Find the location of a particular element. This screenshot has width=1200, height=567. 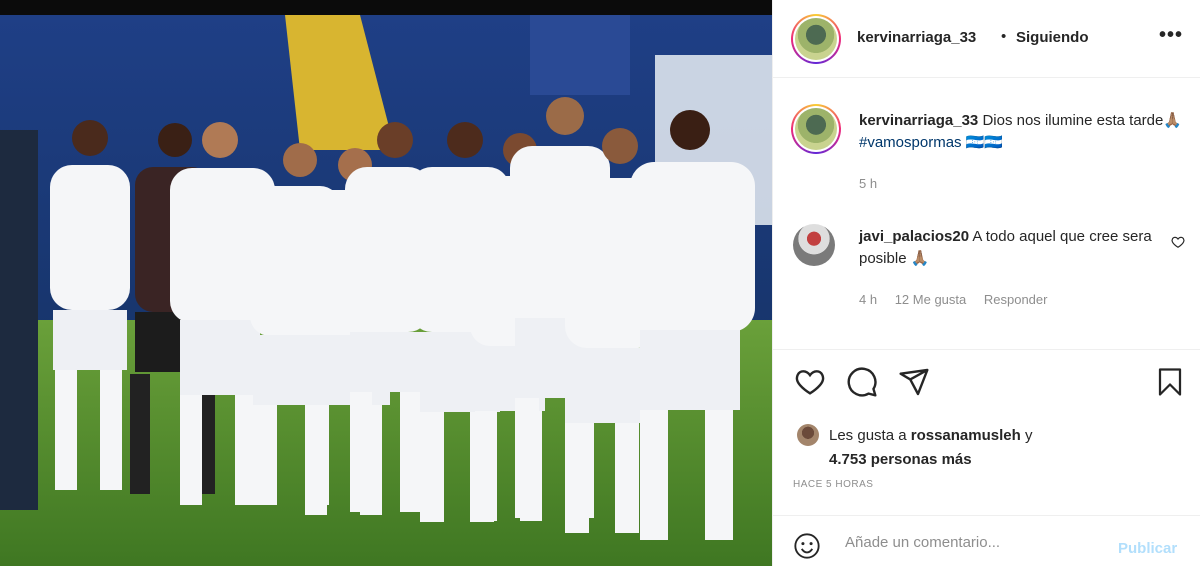

comment-composer: Publicar is located at coordinates (986, 541).